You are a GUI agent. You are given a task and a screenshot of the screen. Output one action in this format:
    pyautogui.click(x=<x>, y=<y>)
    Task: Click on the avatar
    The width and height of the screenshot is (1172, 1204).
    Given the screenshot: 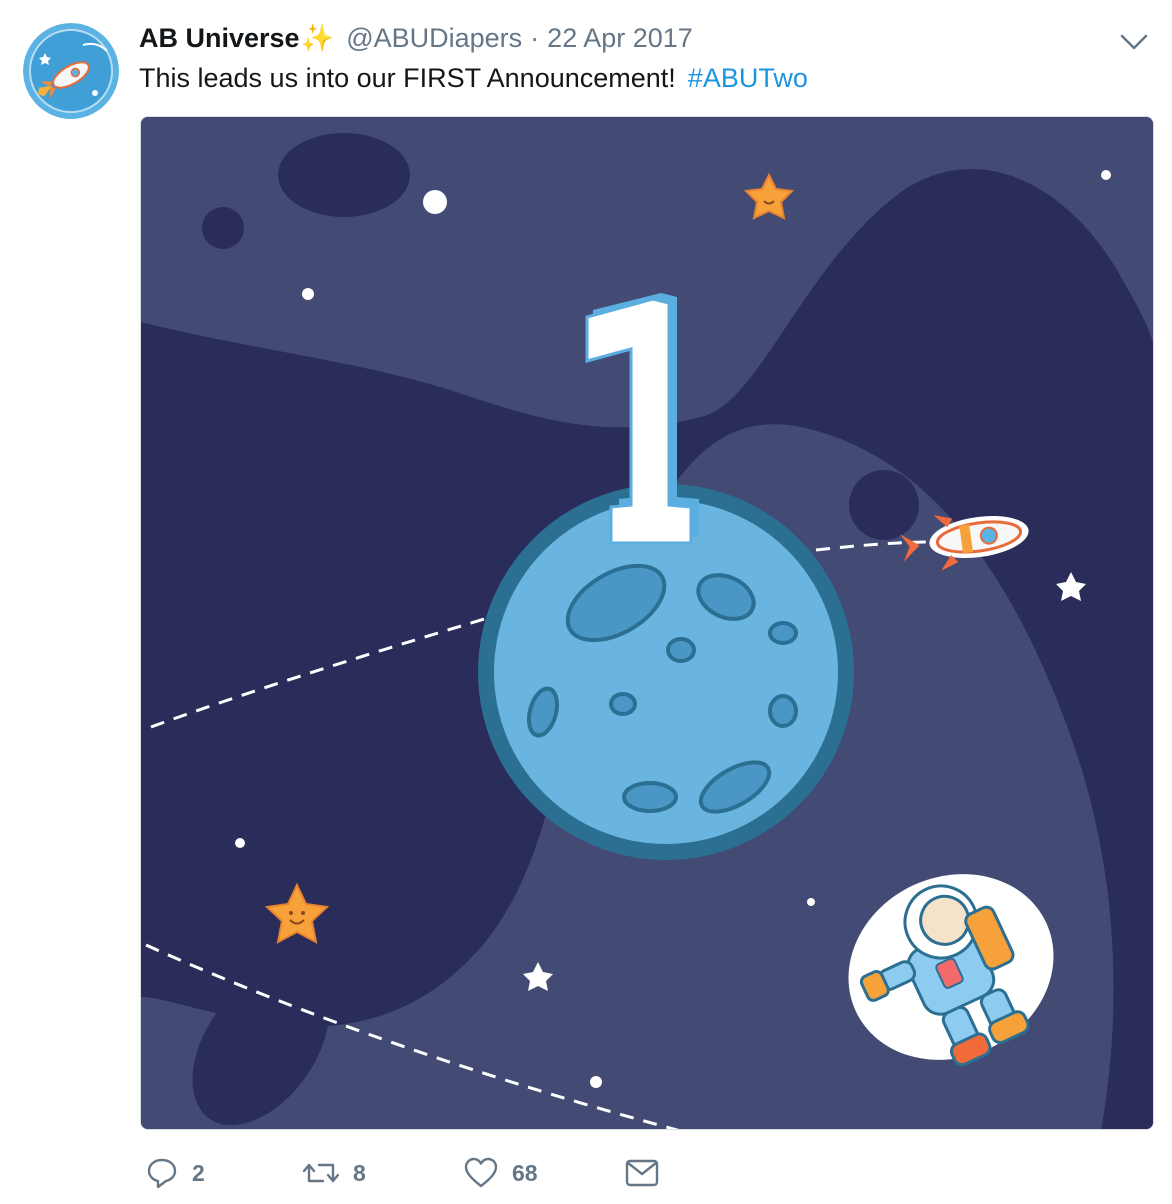 What is the action you would take?
    pyautogui.click(x=71, y=71)
    